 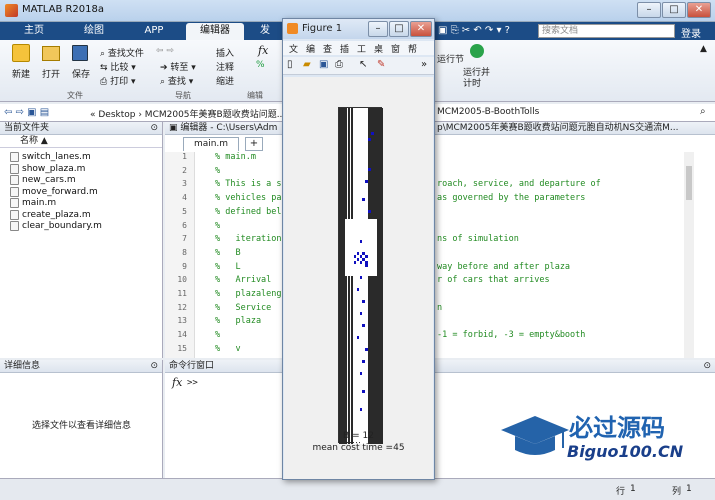 I want to click on editor-scroll-thumb, so click(x=689, y=183).